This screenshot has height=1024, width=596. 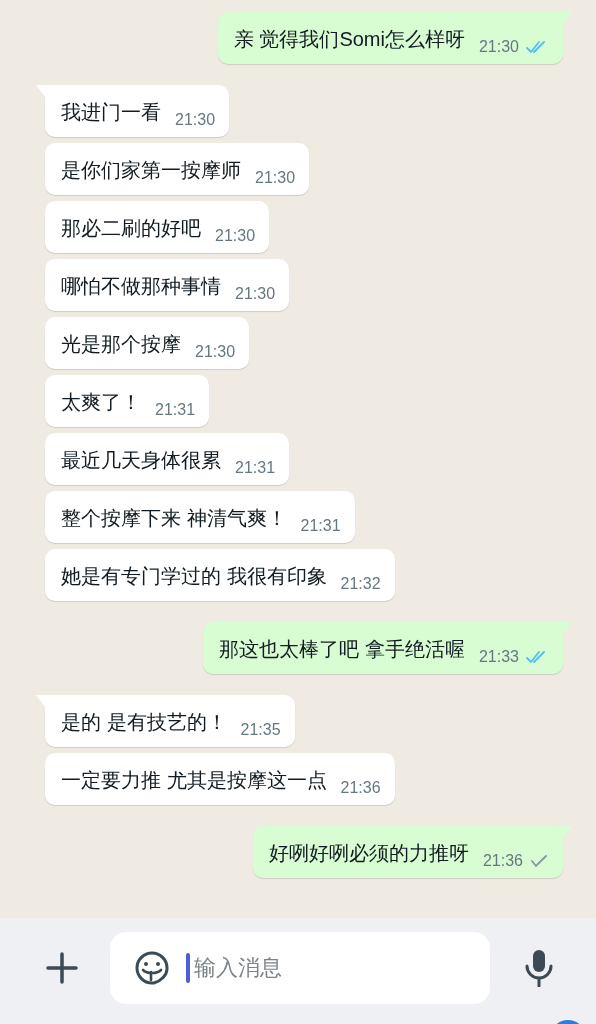 I want to click on sticker-icon, so click(x=152, y=968).